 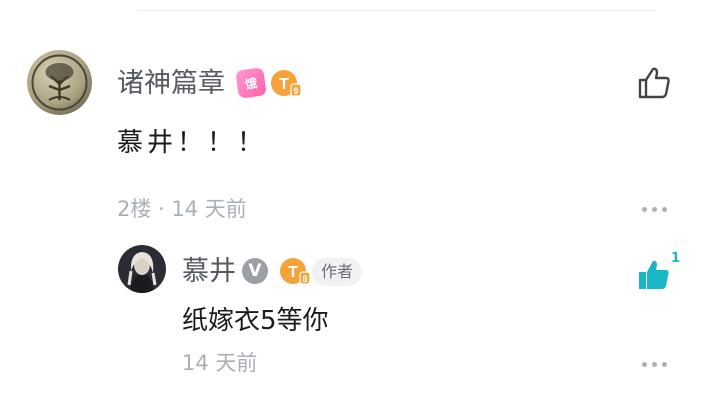 What do you see at coordinates (182, 209) in the screenshot?
I see `comment-meta: 2楼 · 14 天前` at bounding box center [182, 209].